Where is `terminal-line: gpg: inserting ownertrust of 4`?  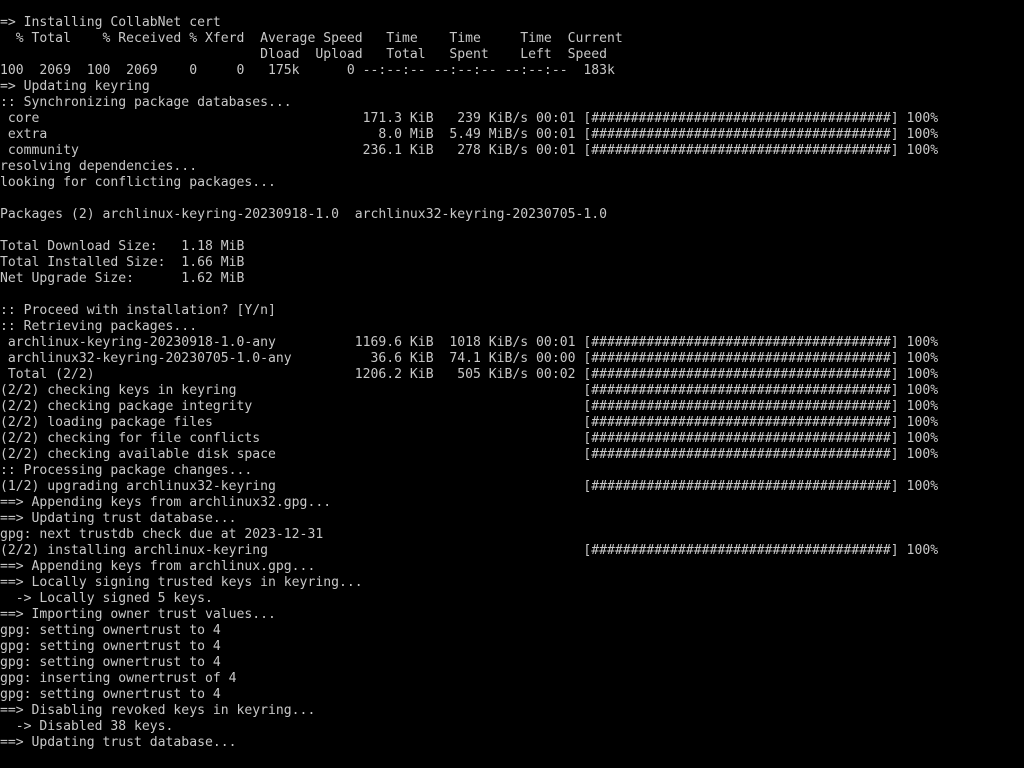
terminal-line: gpg: inserting ownertrust of 4 is located at coordinates (118, 678).